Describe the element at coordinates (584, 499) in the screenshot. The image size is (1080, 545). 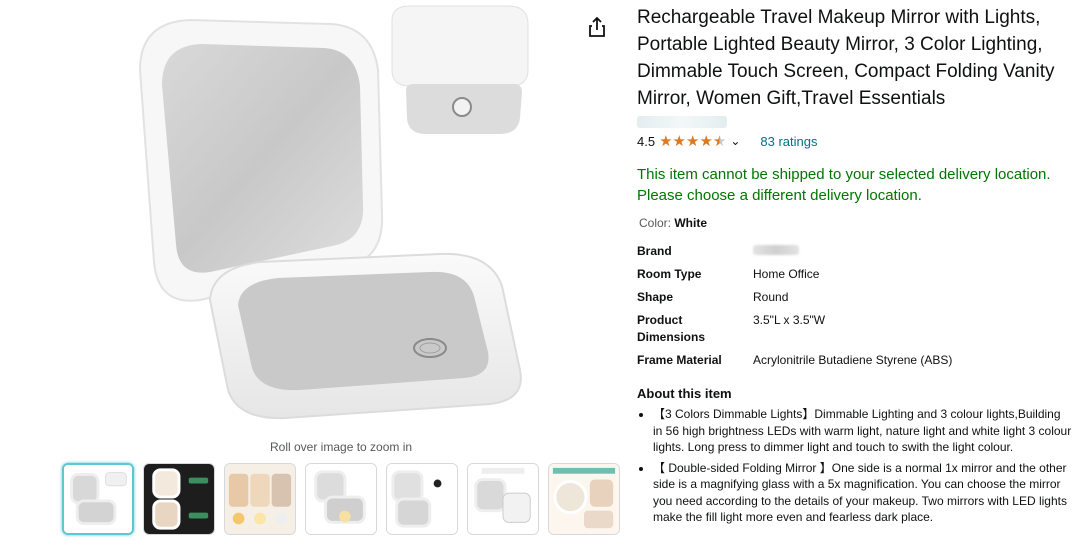
I see `thumb-lifestyle` at that location.